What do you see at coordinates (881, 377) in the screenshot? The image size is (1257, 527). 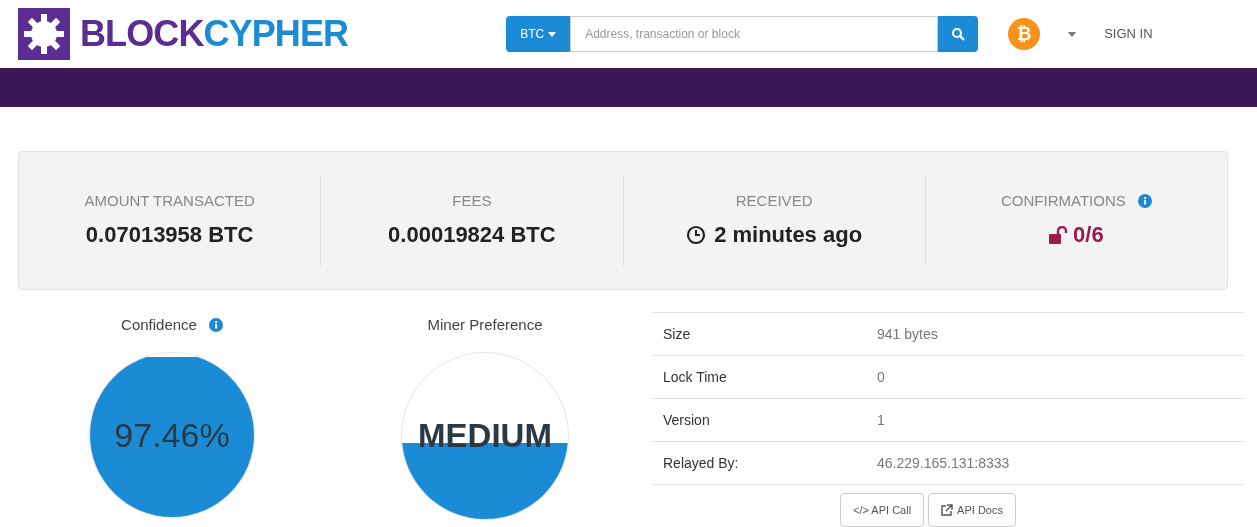 I see `detail-value: 0` at bounding box center [881, 377].